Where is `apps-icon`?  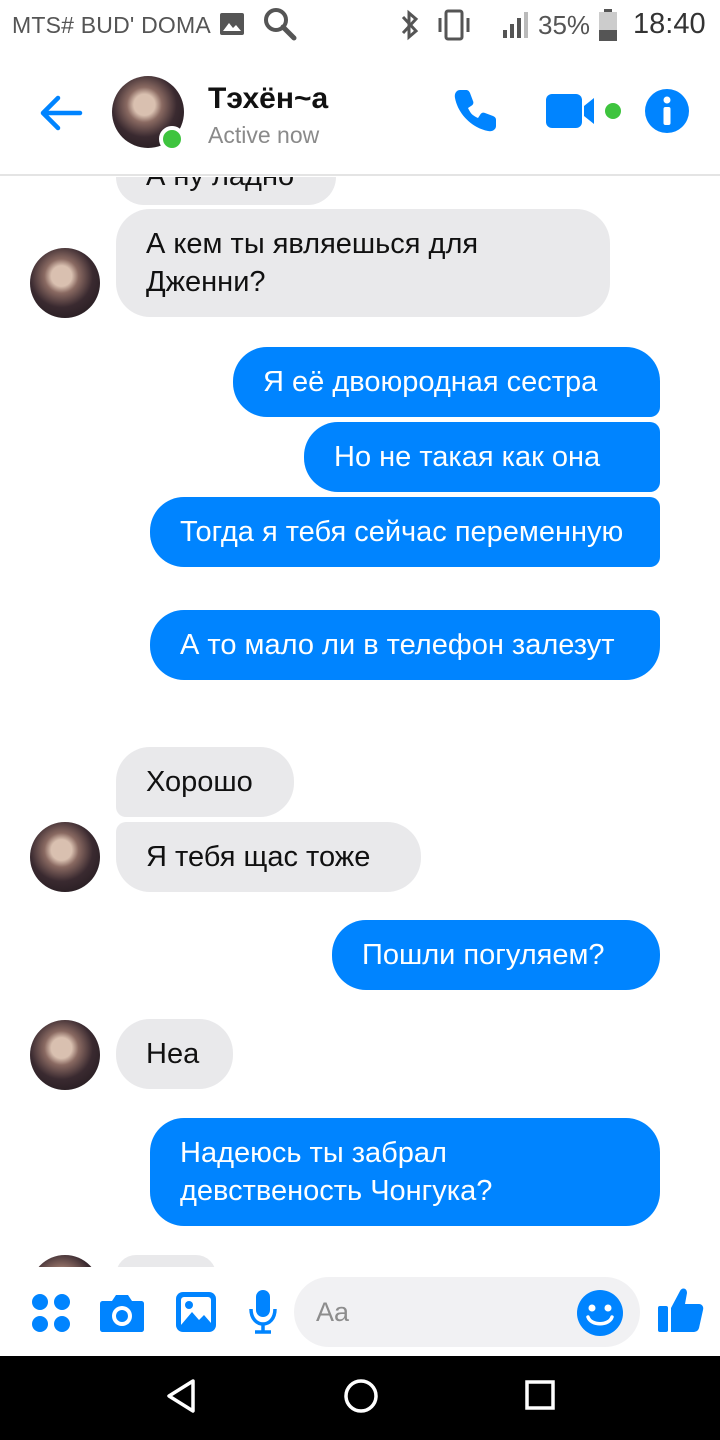
apps-icon is located at coordinates (51, 1313).